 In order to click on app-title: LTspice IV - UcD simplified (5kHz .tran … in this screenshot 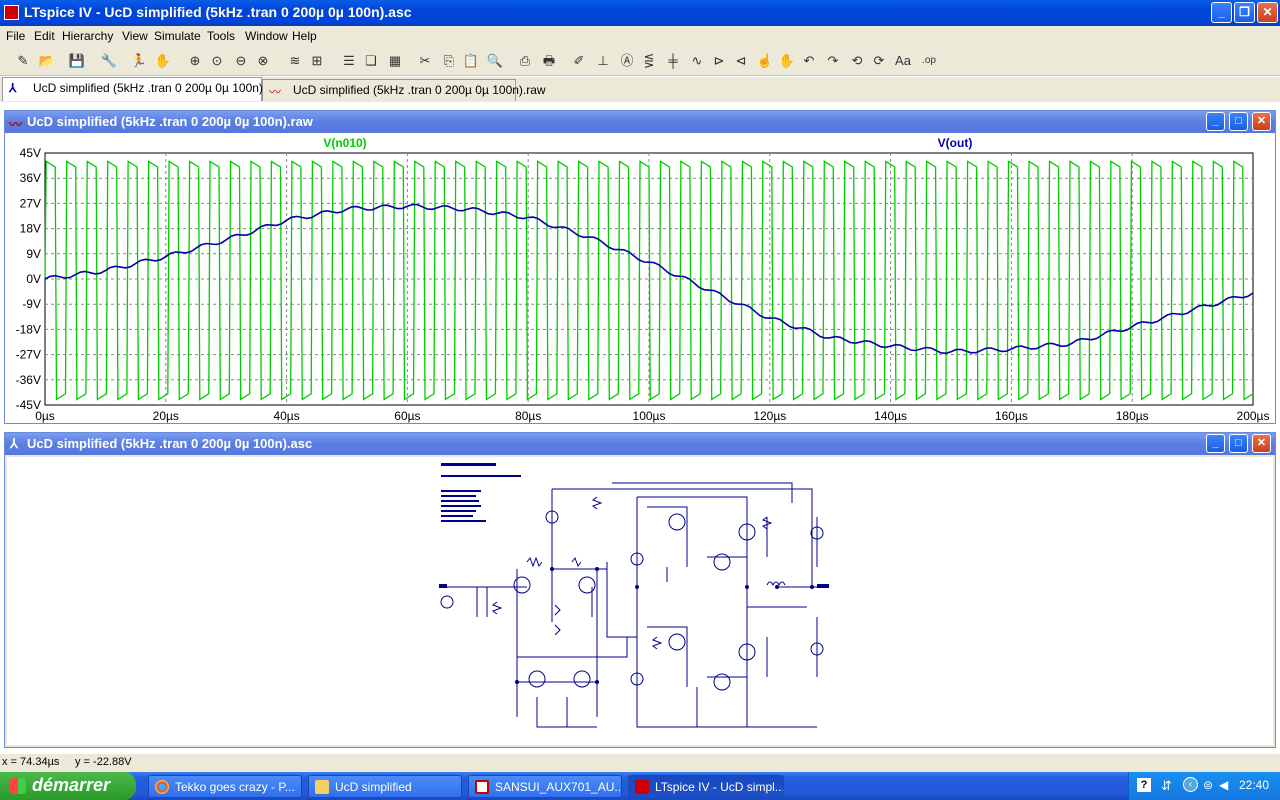, I will do `click(218, 12)`.